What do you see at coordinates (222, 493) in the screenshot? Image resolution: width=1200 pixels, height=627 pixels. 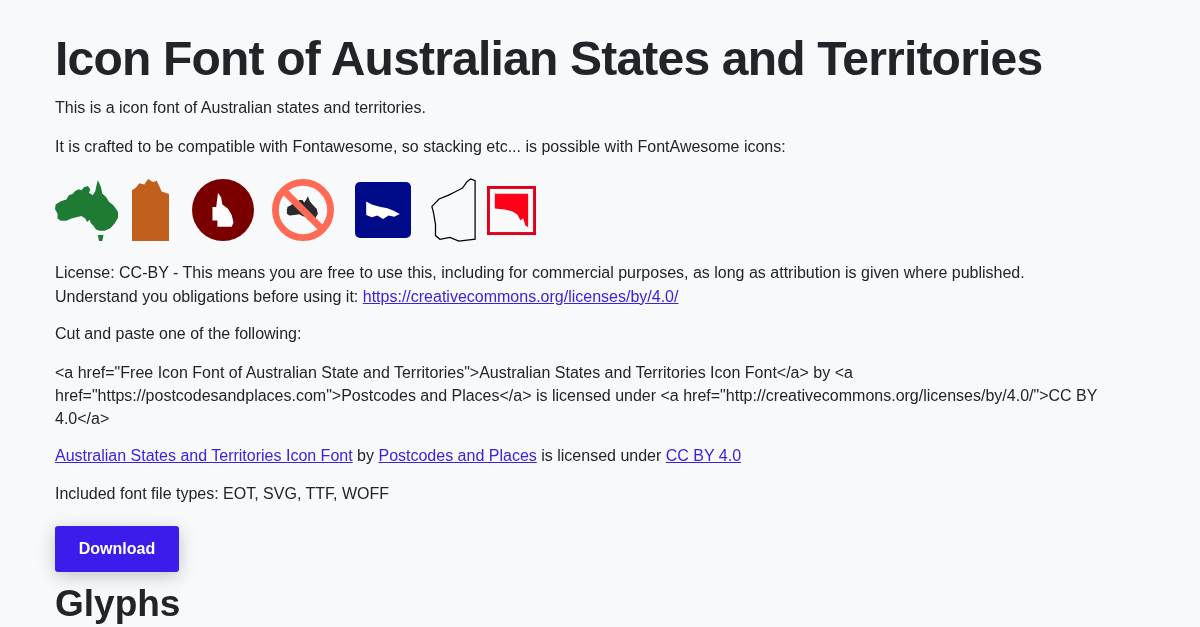 I see `file-types-text: Included font file types: EOT, SVG, TTF, WOFF` at bounding box center [222, 493].